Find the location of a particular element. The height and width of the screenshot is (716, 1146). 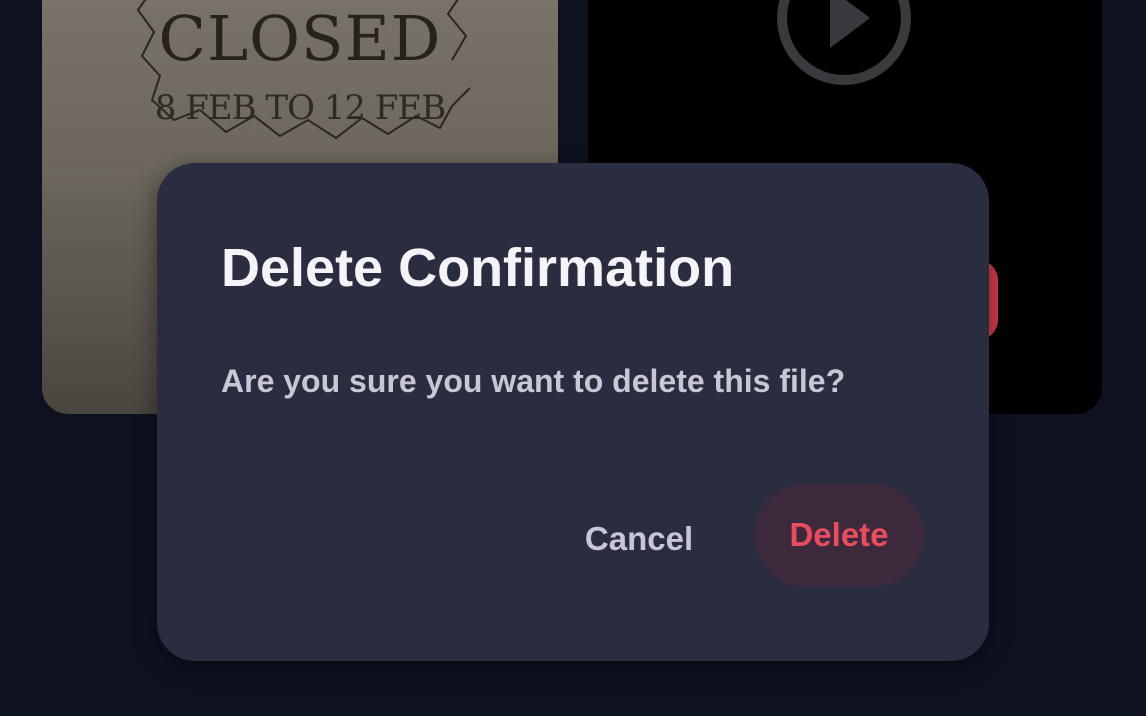

notice-title: CLOSED is located at coordinates (300, 38).